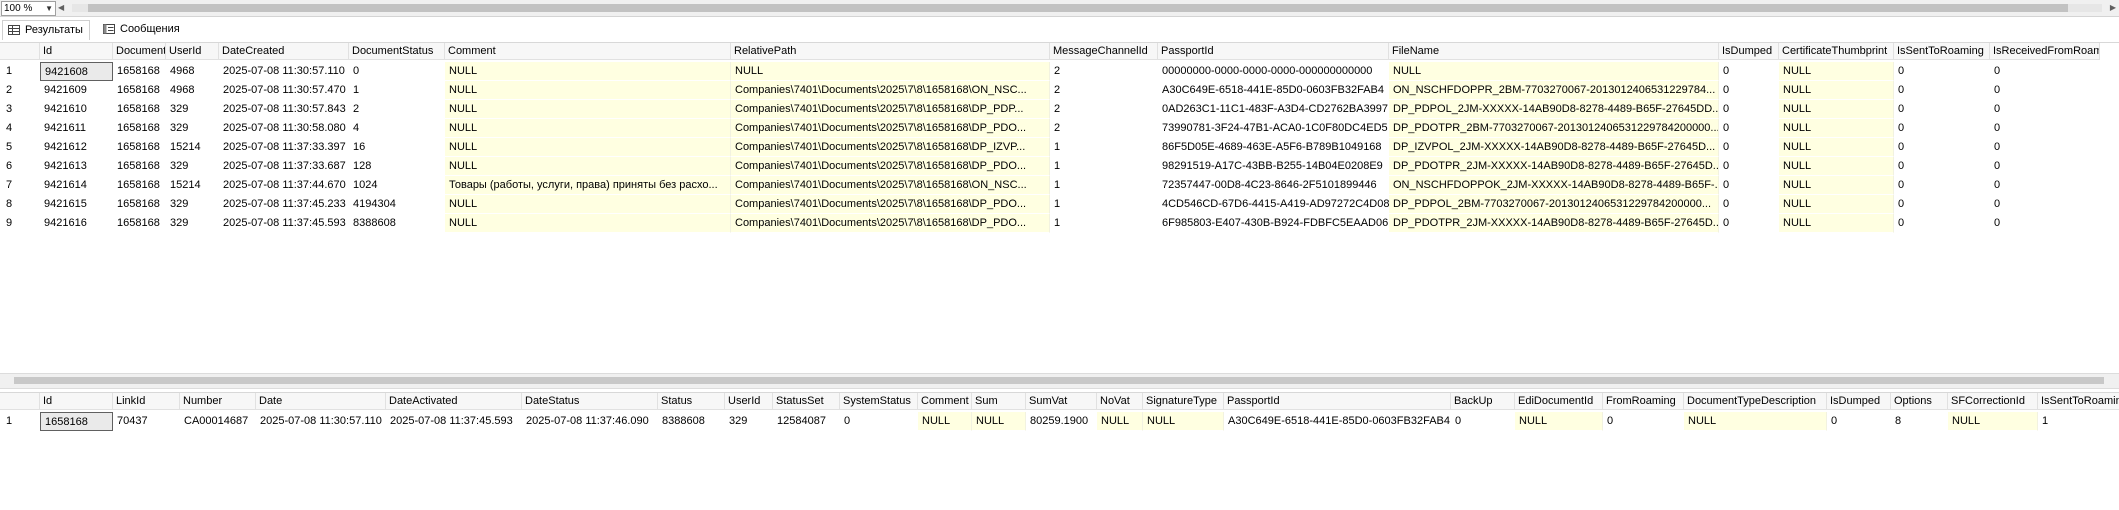  I want to click on column-header: DocumentStatus, so click(397, 51).